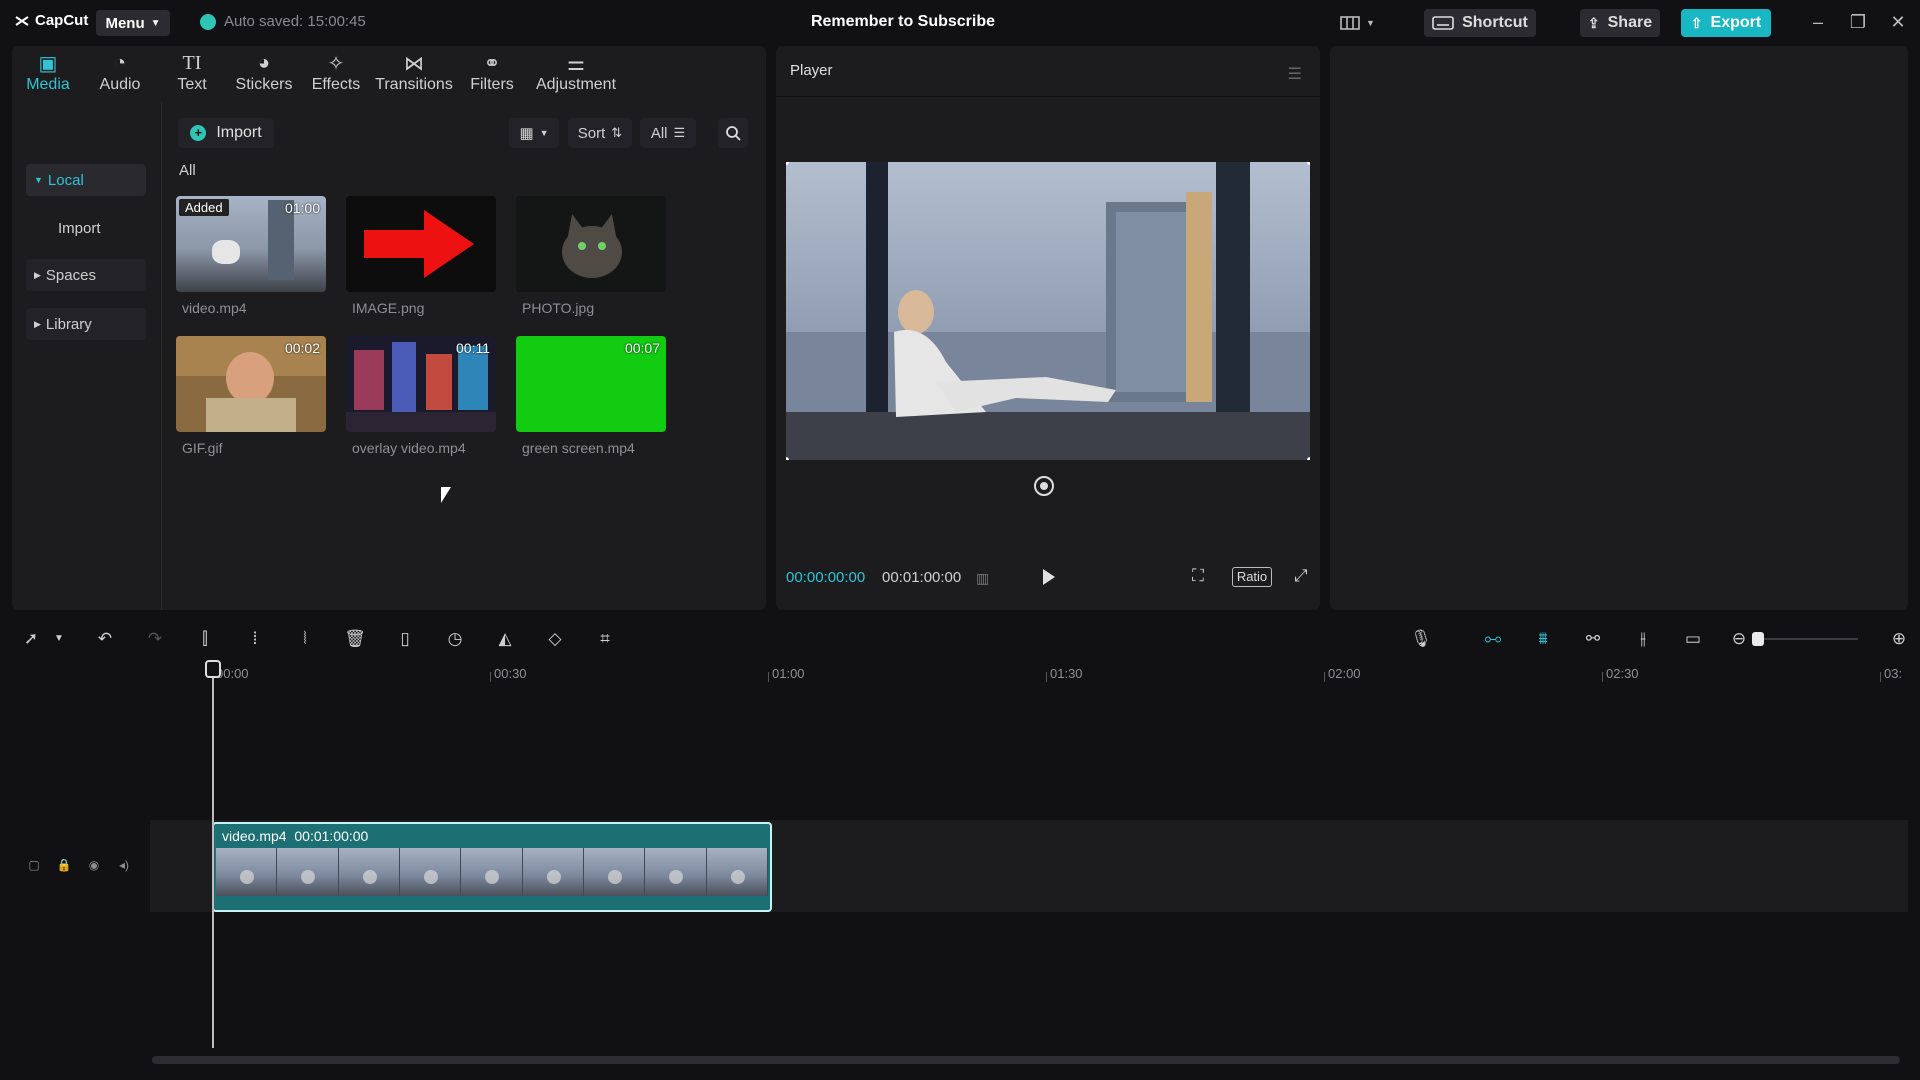  Describe the element at coordinates (826, 577) in the screenshot. I see `current-timecode: 00:00:00:00` at that location.